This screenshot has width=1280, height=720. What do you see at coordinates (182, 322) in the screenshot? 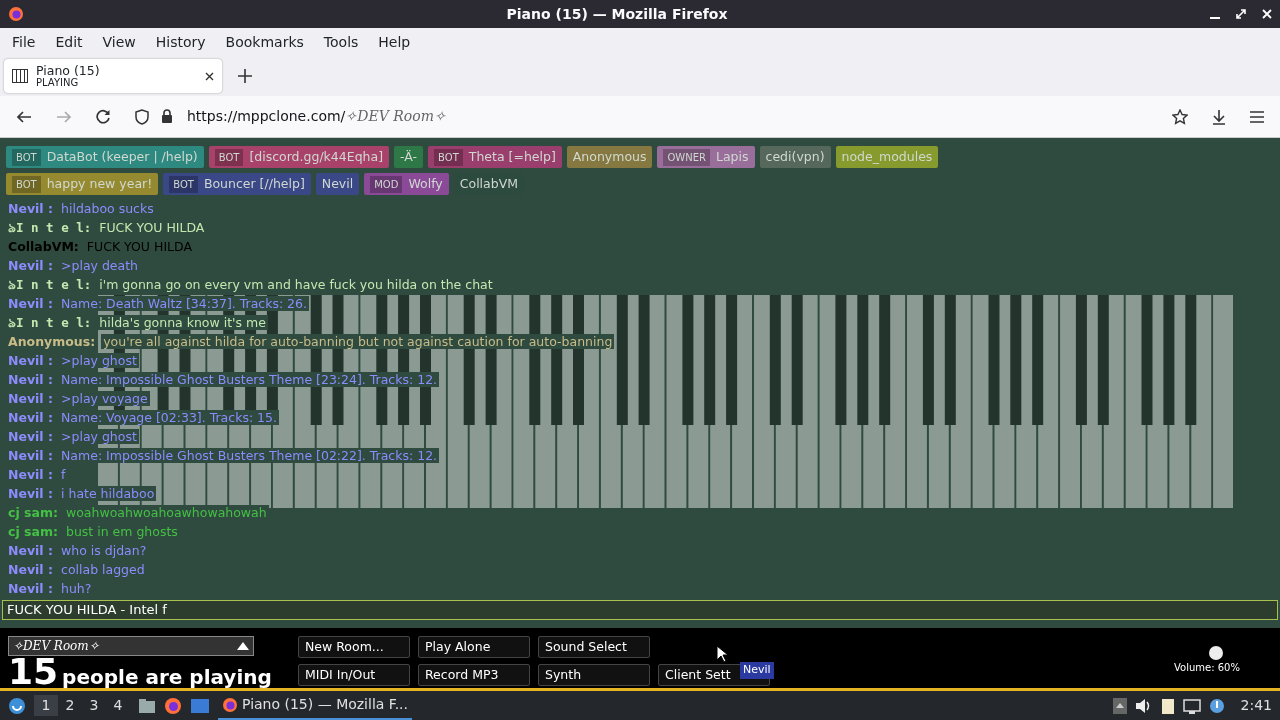
I see `chat-message: hilda's gonna know it's me` at bounding box center [182, 322].